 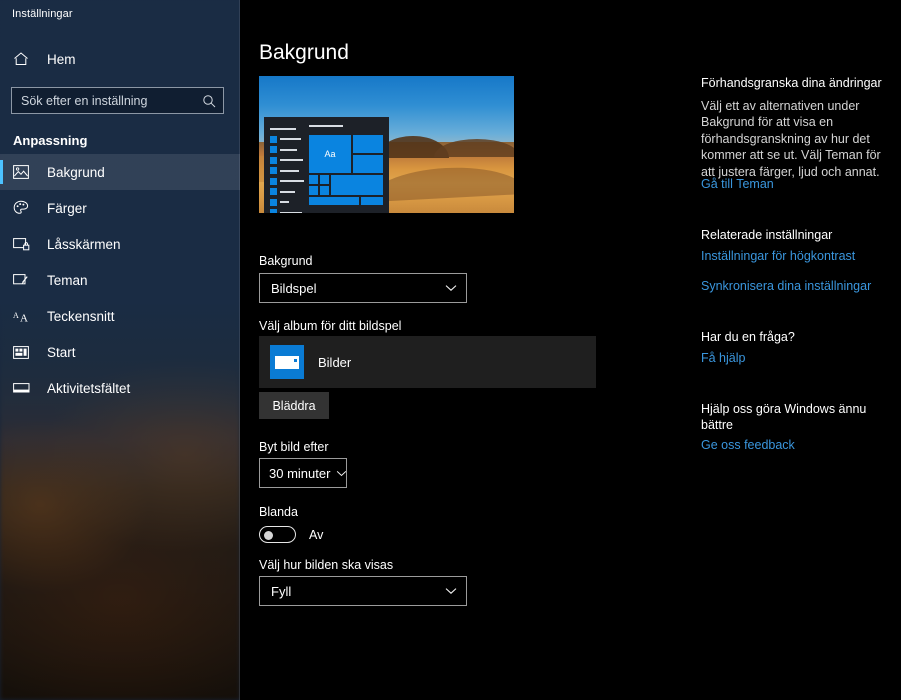 I want to click on sidebar-item-aktivitetsfaltet: Aktivitetsfältet, so click(x=120, y=388).